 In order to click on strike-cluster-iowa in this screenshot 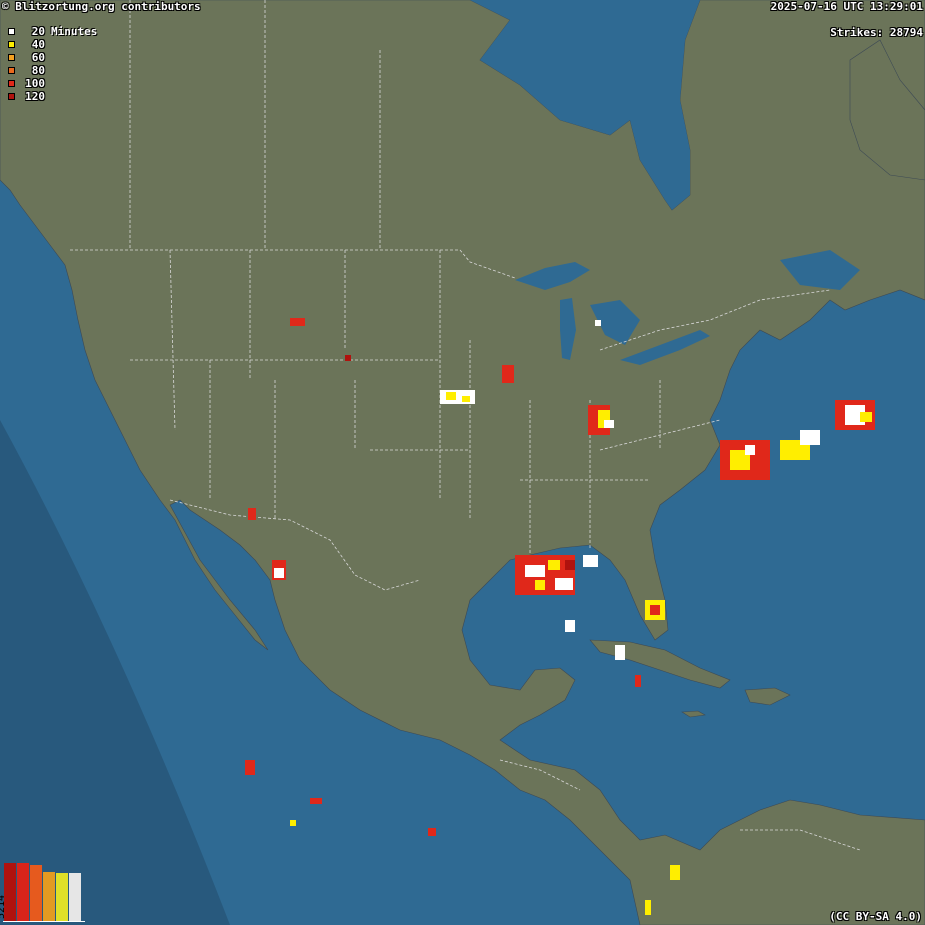, I will do `click(508, 374)`.